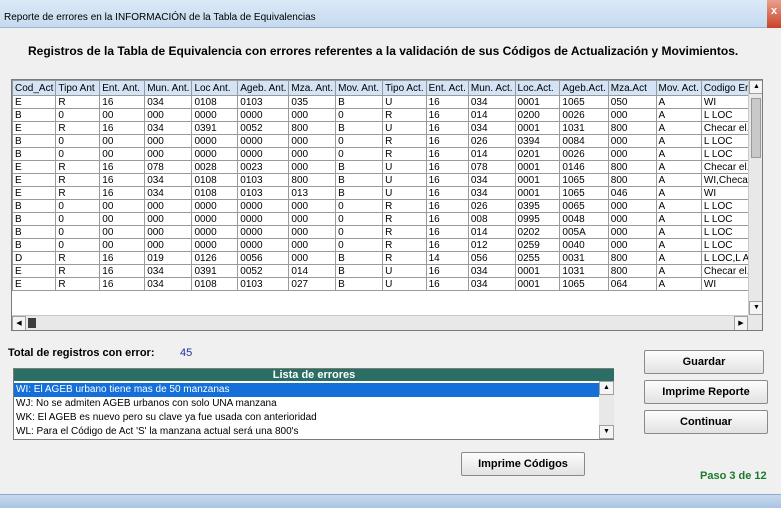 The width and height of the screenshot is (781, 508). Describe the element at coordinates (215, 88) in the screenshot. I see `column-header: Loc Ant.` at that location.